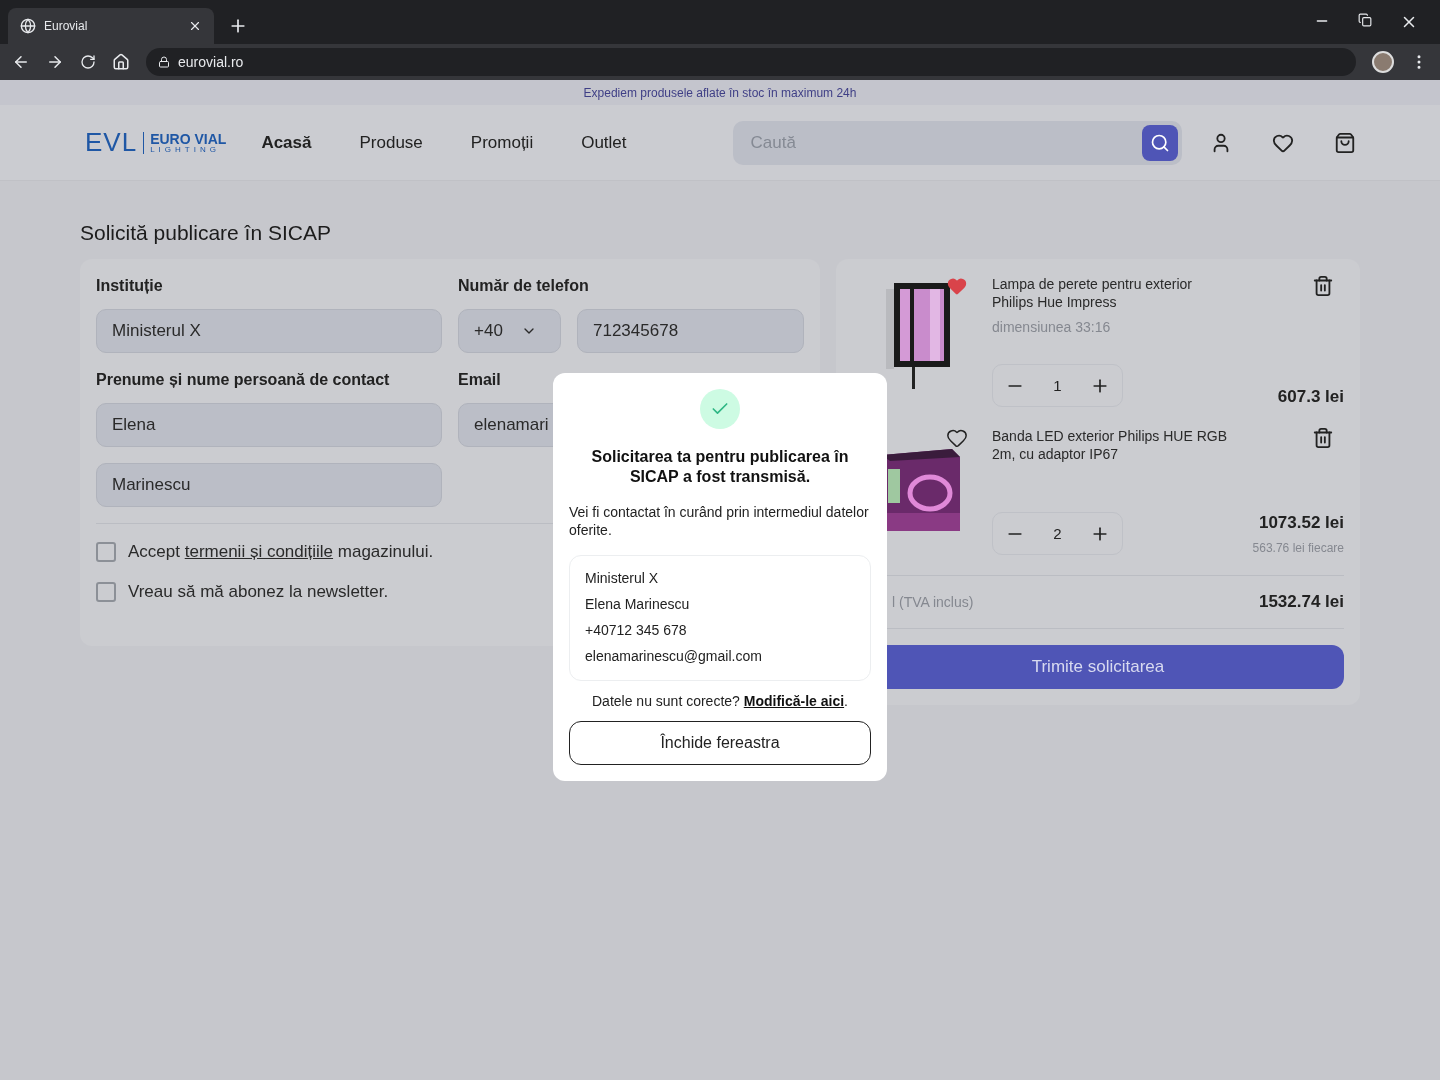 This screenshot has width=1440, height=1080. What do you see at coordinates (751, 62) in the screenshot?
I see `address-bar: eurovial.ro` at bounding box center [751, 62].